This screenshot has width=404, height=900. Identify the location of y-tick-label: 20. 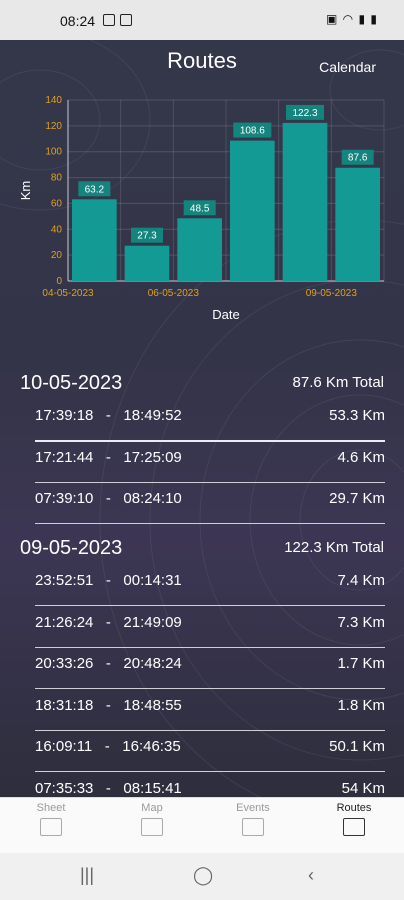
(57, 255).